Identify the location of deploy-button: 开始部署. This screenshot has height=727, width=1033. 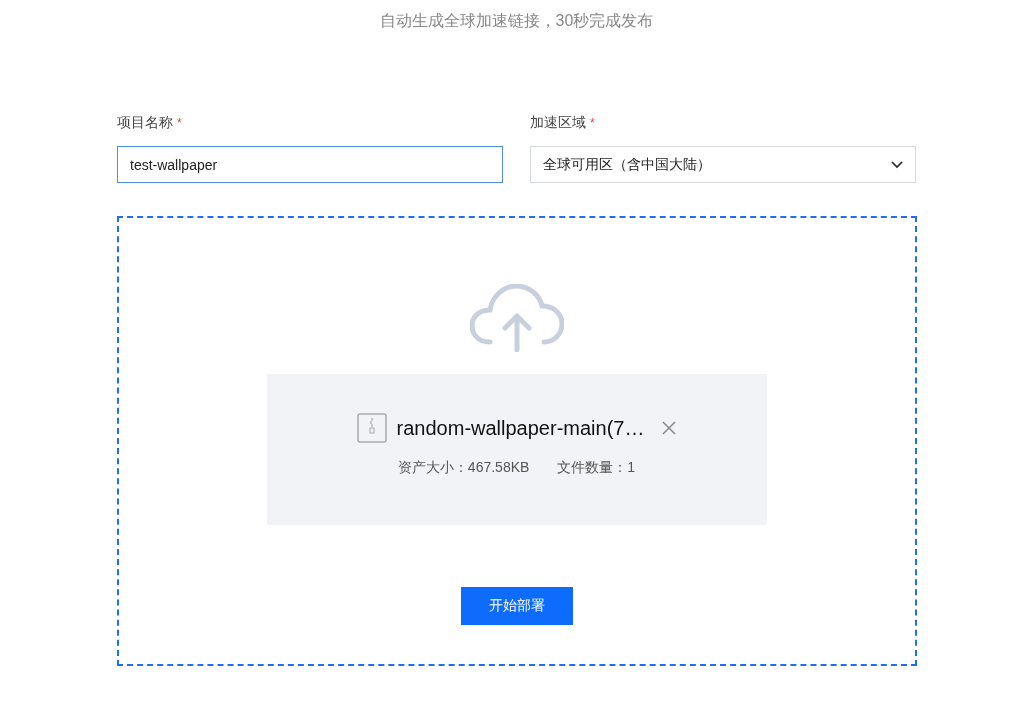
(516, 606).